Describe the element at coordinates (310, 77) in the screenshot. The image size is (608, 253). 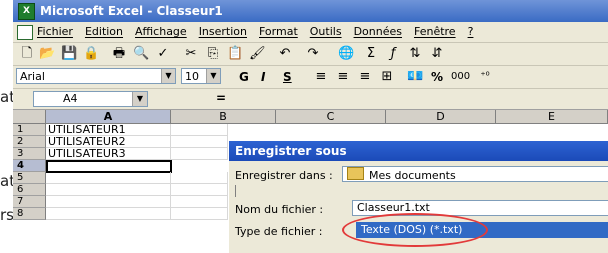
I see `formatting-toolbar: Arial ▼ 10 ▼ G I S ≡ ≡ ≡ ⊞ 💶 % 000 ⁺⁰` at that location.